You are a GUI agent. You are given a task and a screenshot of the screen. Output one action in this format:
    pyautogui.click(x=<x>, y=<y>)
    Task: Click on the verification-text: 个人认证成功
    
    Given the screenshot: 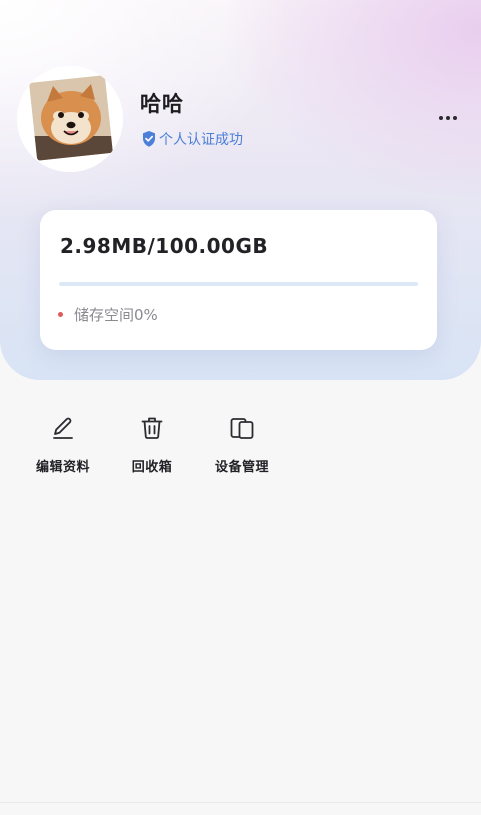 What is the action you would take?
    pyautogui.click(x=201, y=140)
    